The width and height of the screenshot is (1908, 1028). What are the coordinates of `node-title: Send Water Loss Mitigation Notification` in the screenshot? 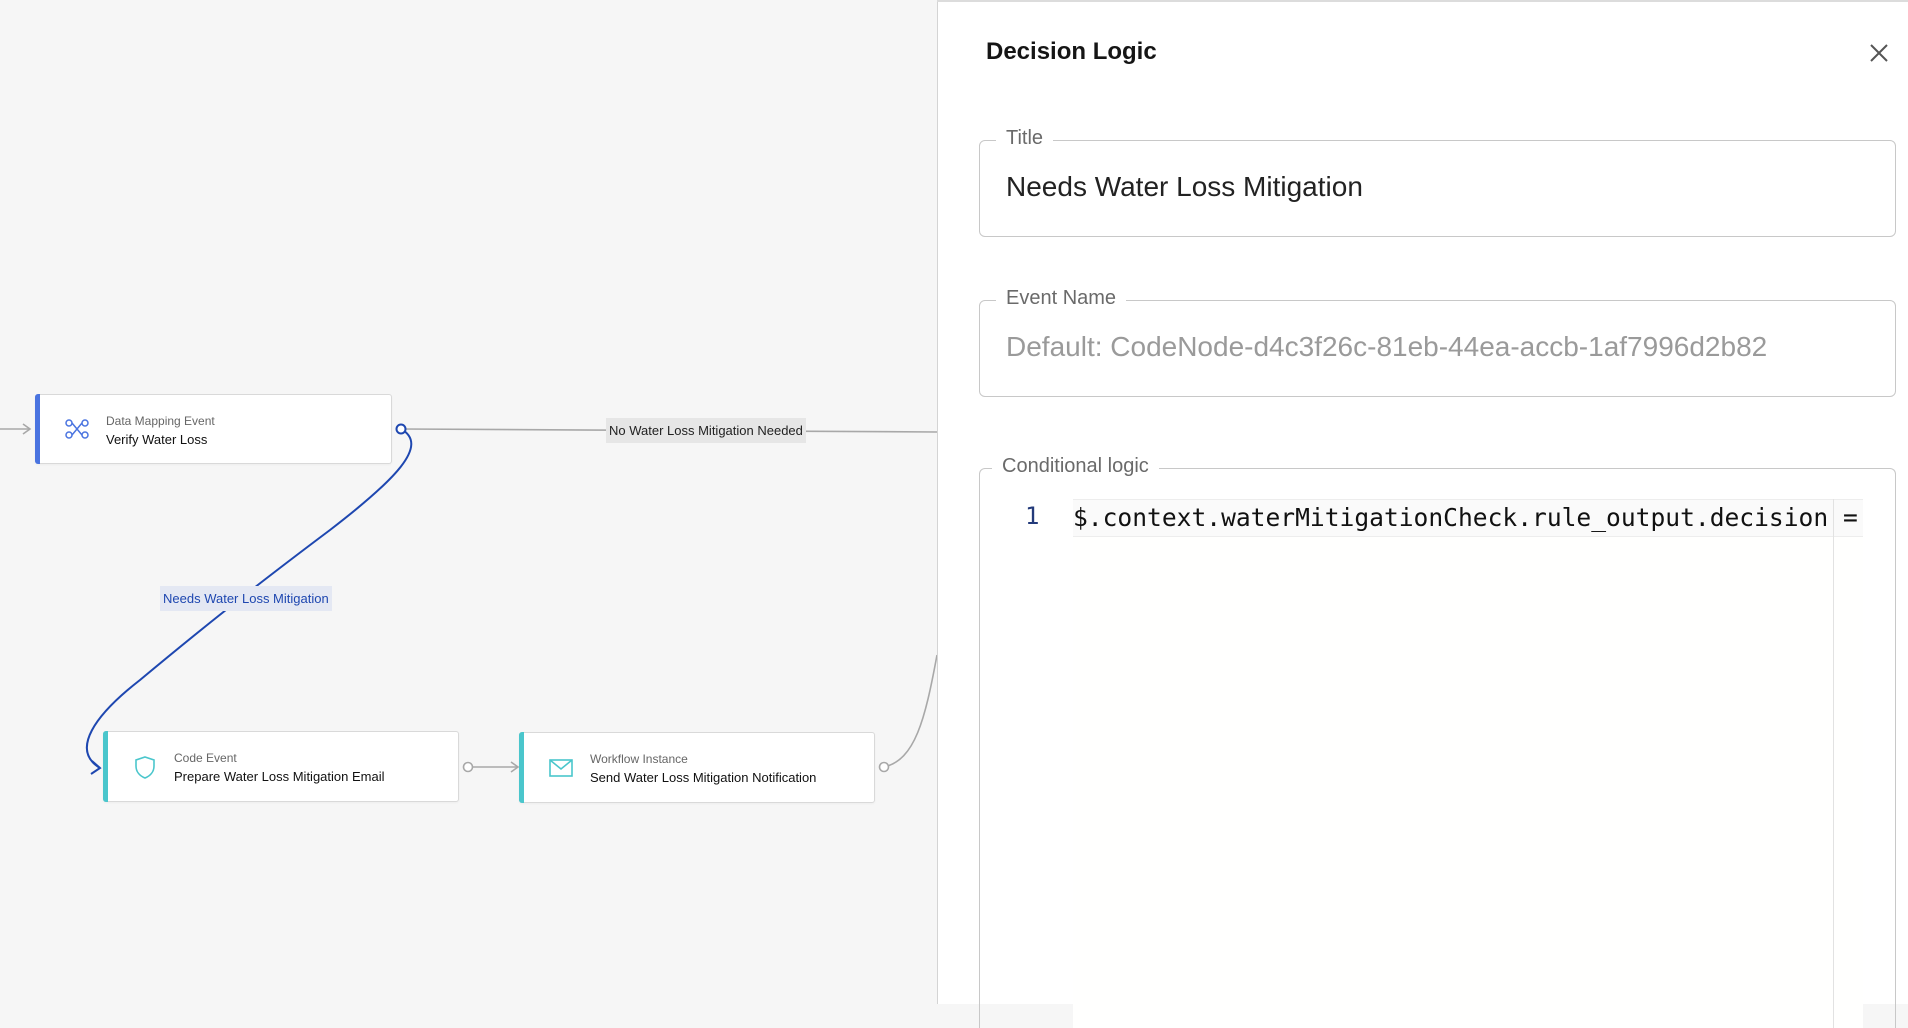 It's located at (703, 777).